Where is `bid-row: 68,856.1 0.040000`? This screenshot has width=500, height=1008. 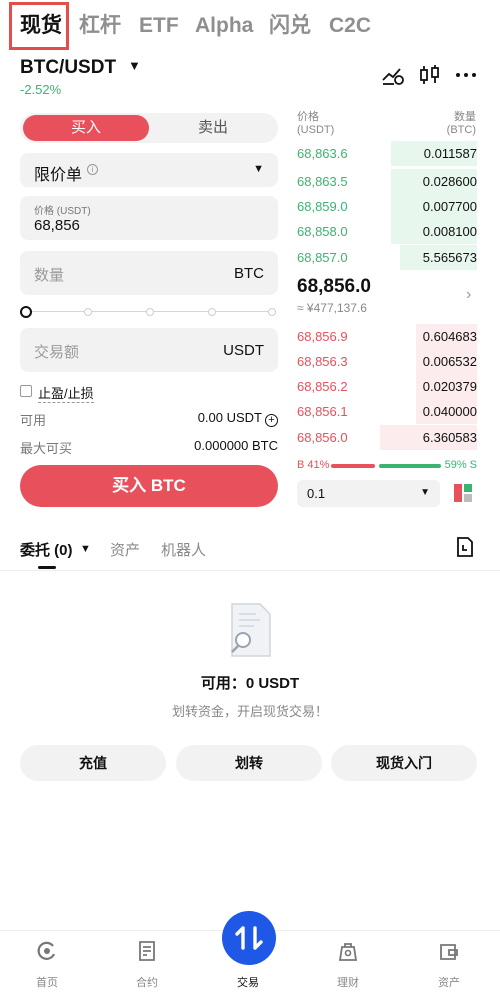
bid-row: 68,856.1 0.040000 is located at coordinates (387, 411).